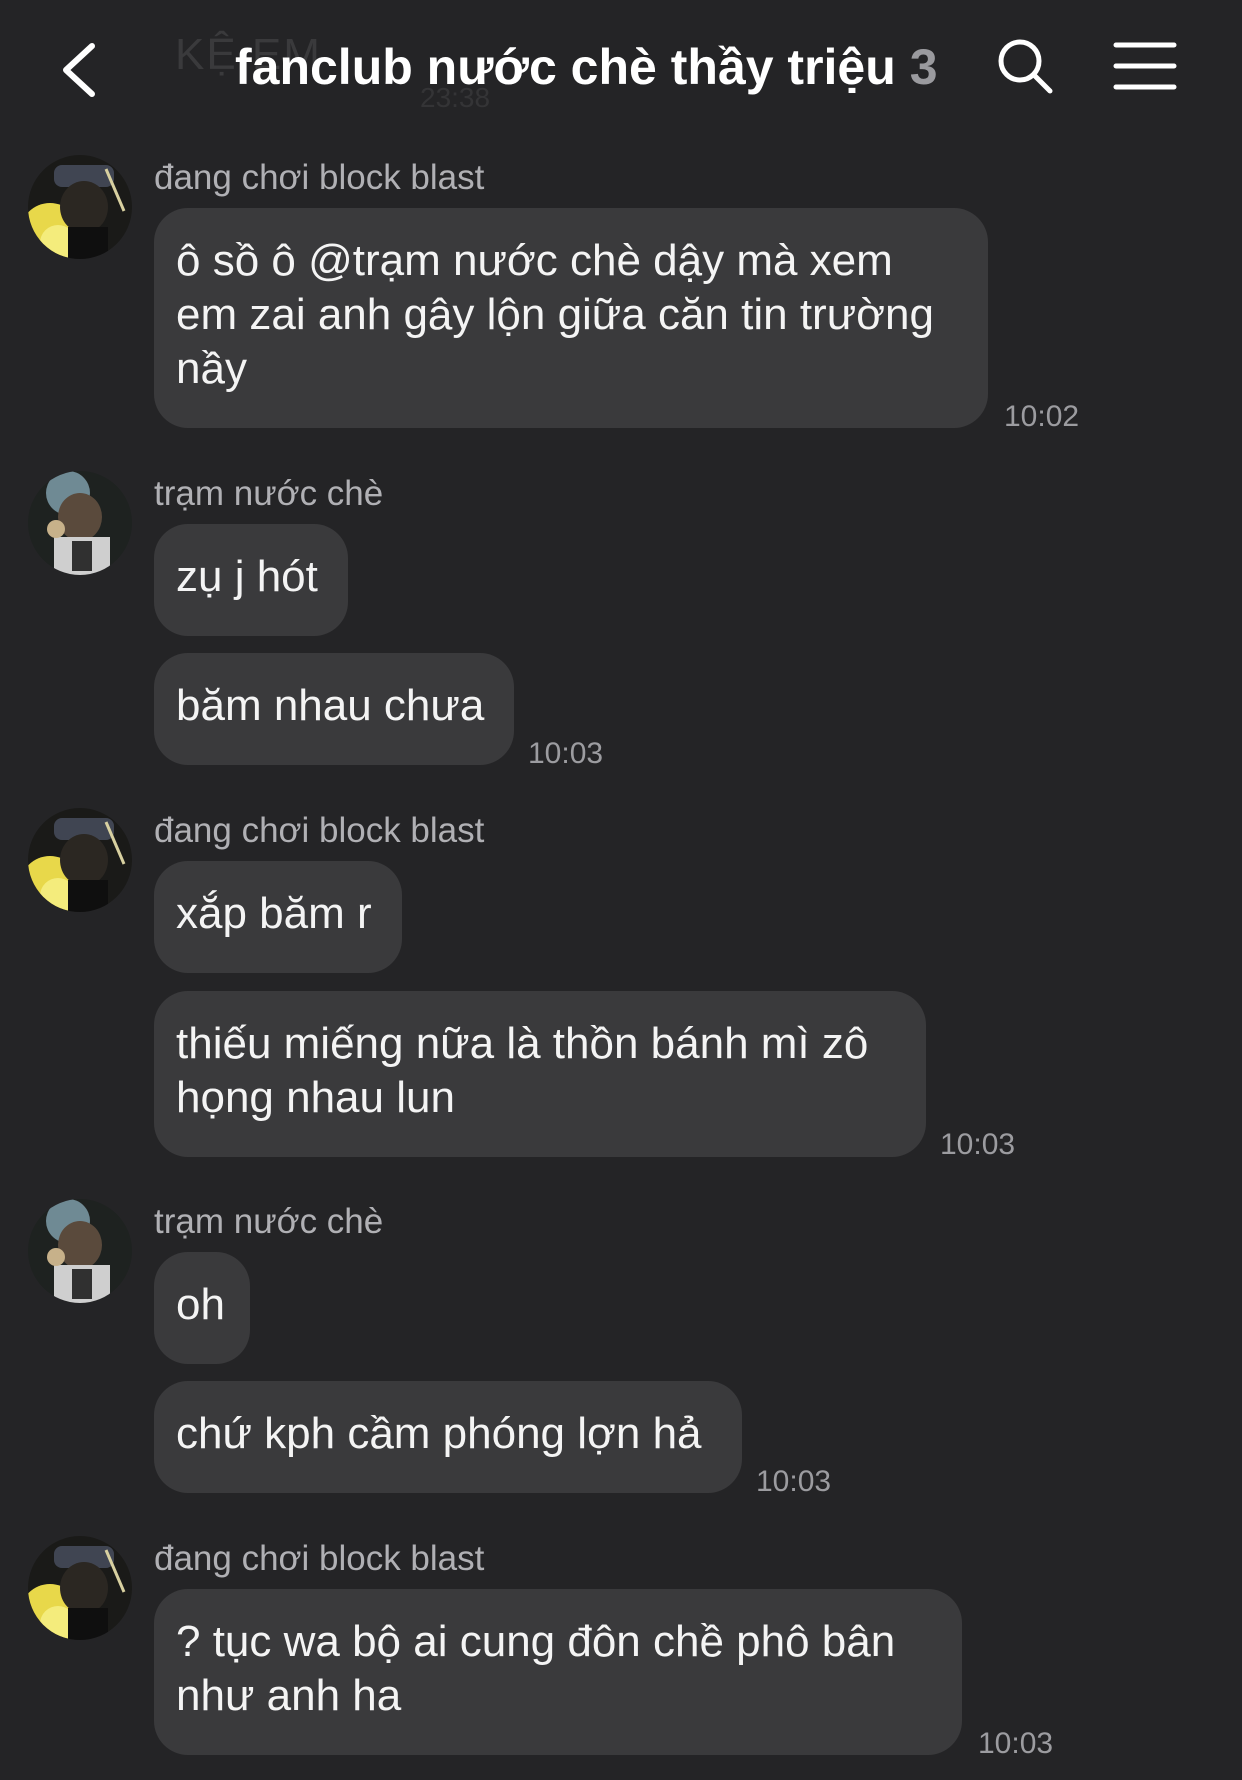 Image resolution: width=1242 pixels, height=1780 pixels. What do you see at coordinates (202, 1308) in the screenshot?
I see `message-bubble: oh` at bounding box center [202, 1308].